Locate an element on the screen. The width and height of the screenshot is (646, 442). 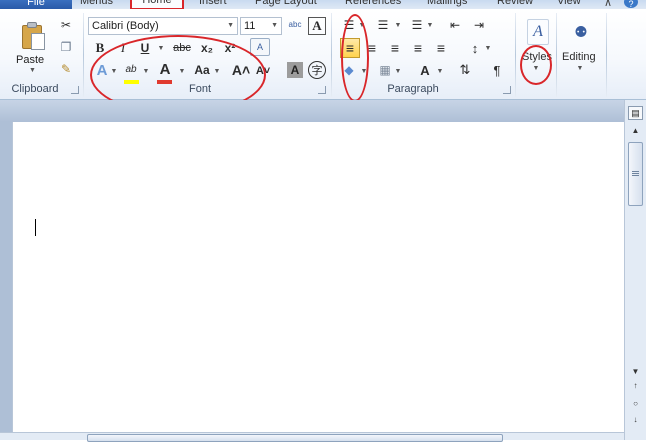
editing-button-label: Editing is located at coordinates (579, 57).